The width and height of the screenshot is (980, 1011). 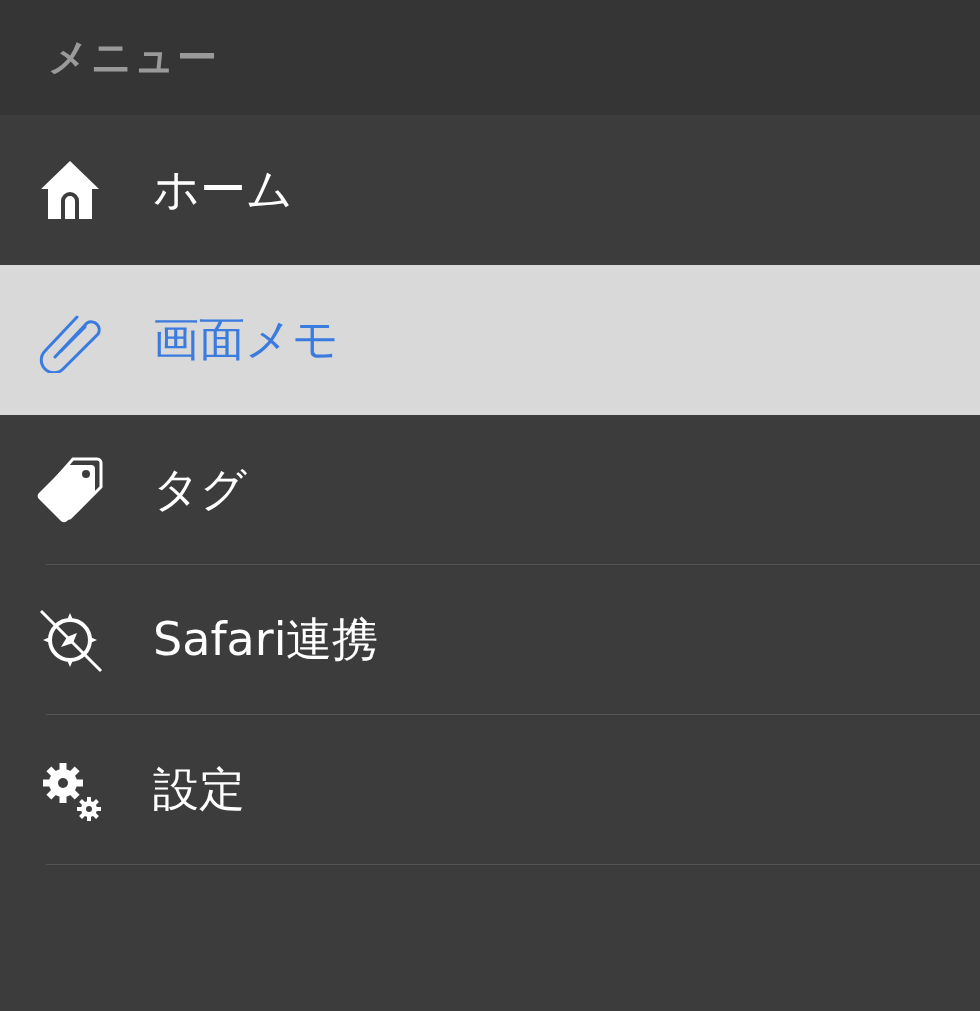 What do you see at coordinates (490, 640) in the screenshot?
I see `menu-item: Safari連携` at bounding box center [490, 640].